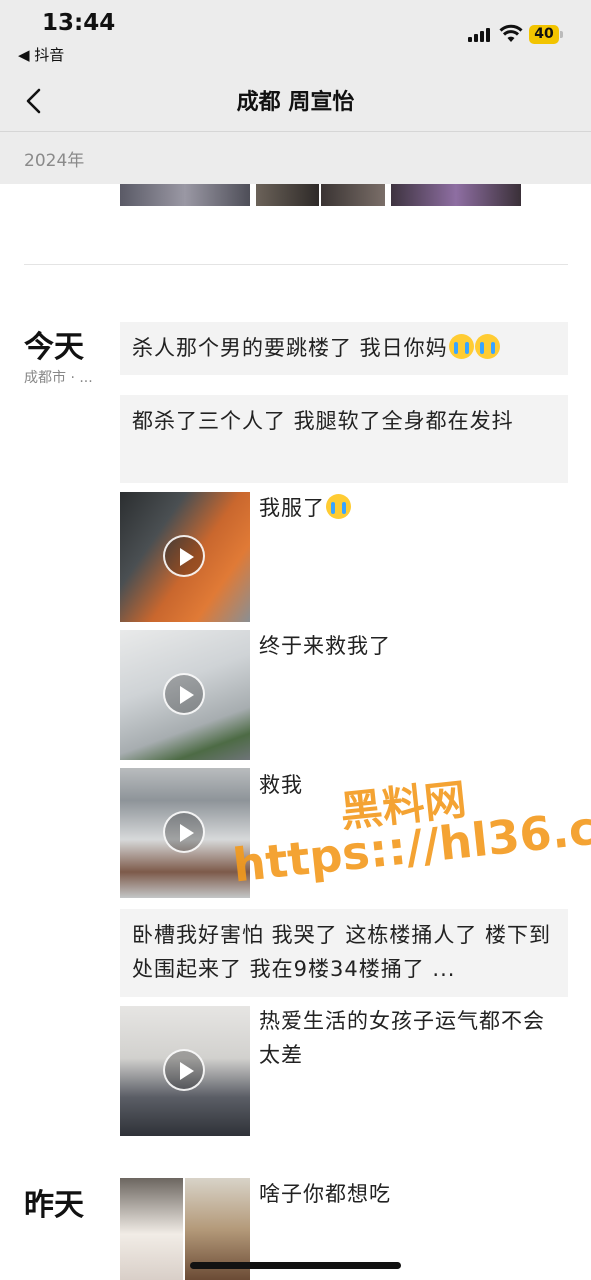 The height and width of the screenshot is (1280, 591). I want to click on top-bar: 13:44 ◀ 抖音 40 成都 周宣怡 2024年, so click(295, 92).